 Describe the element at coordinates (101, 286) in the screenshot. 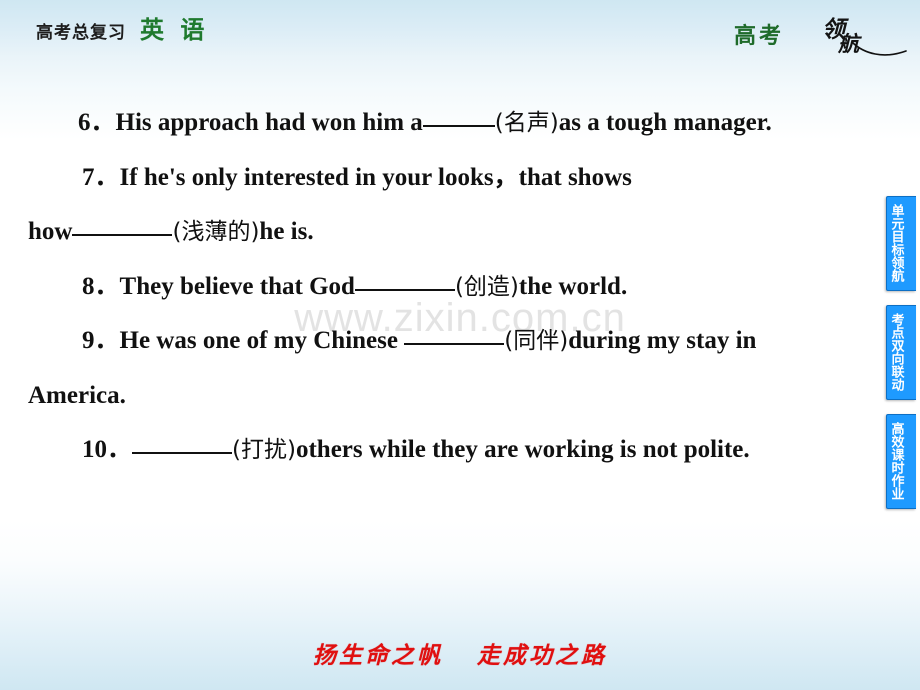

I see `question-number-8: 8．` at that location.